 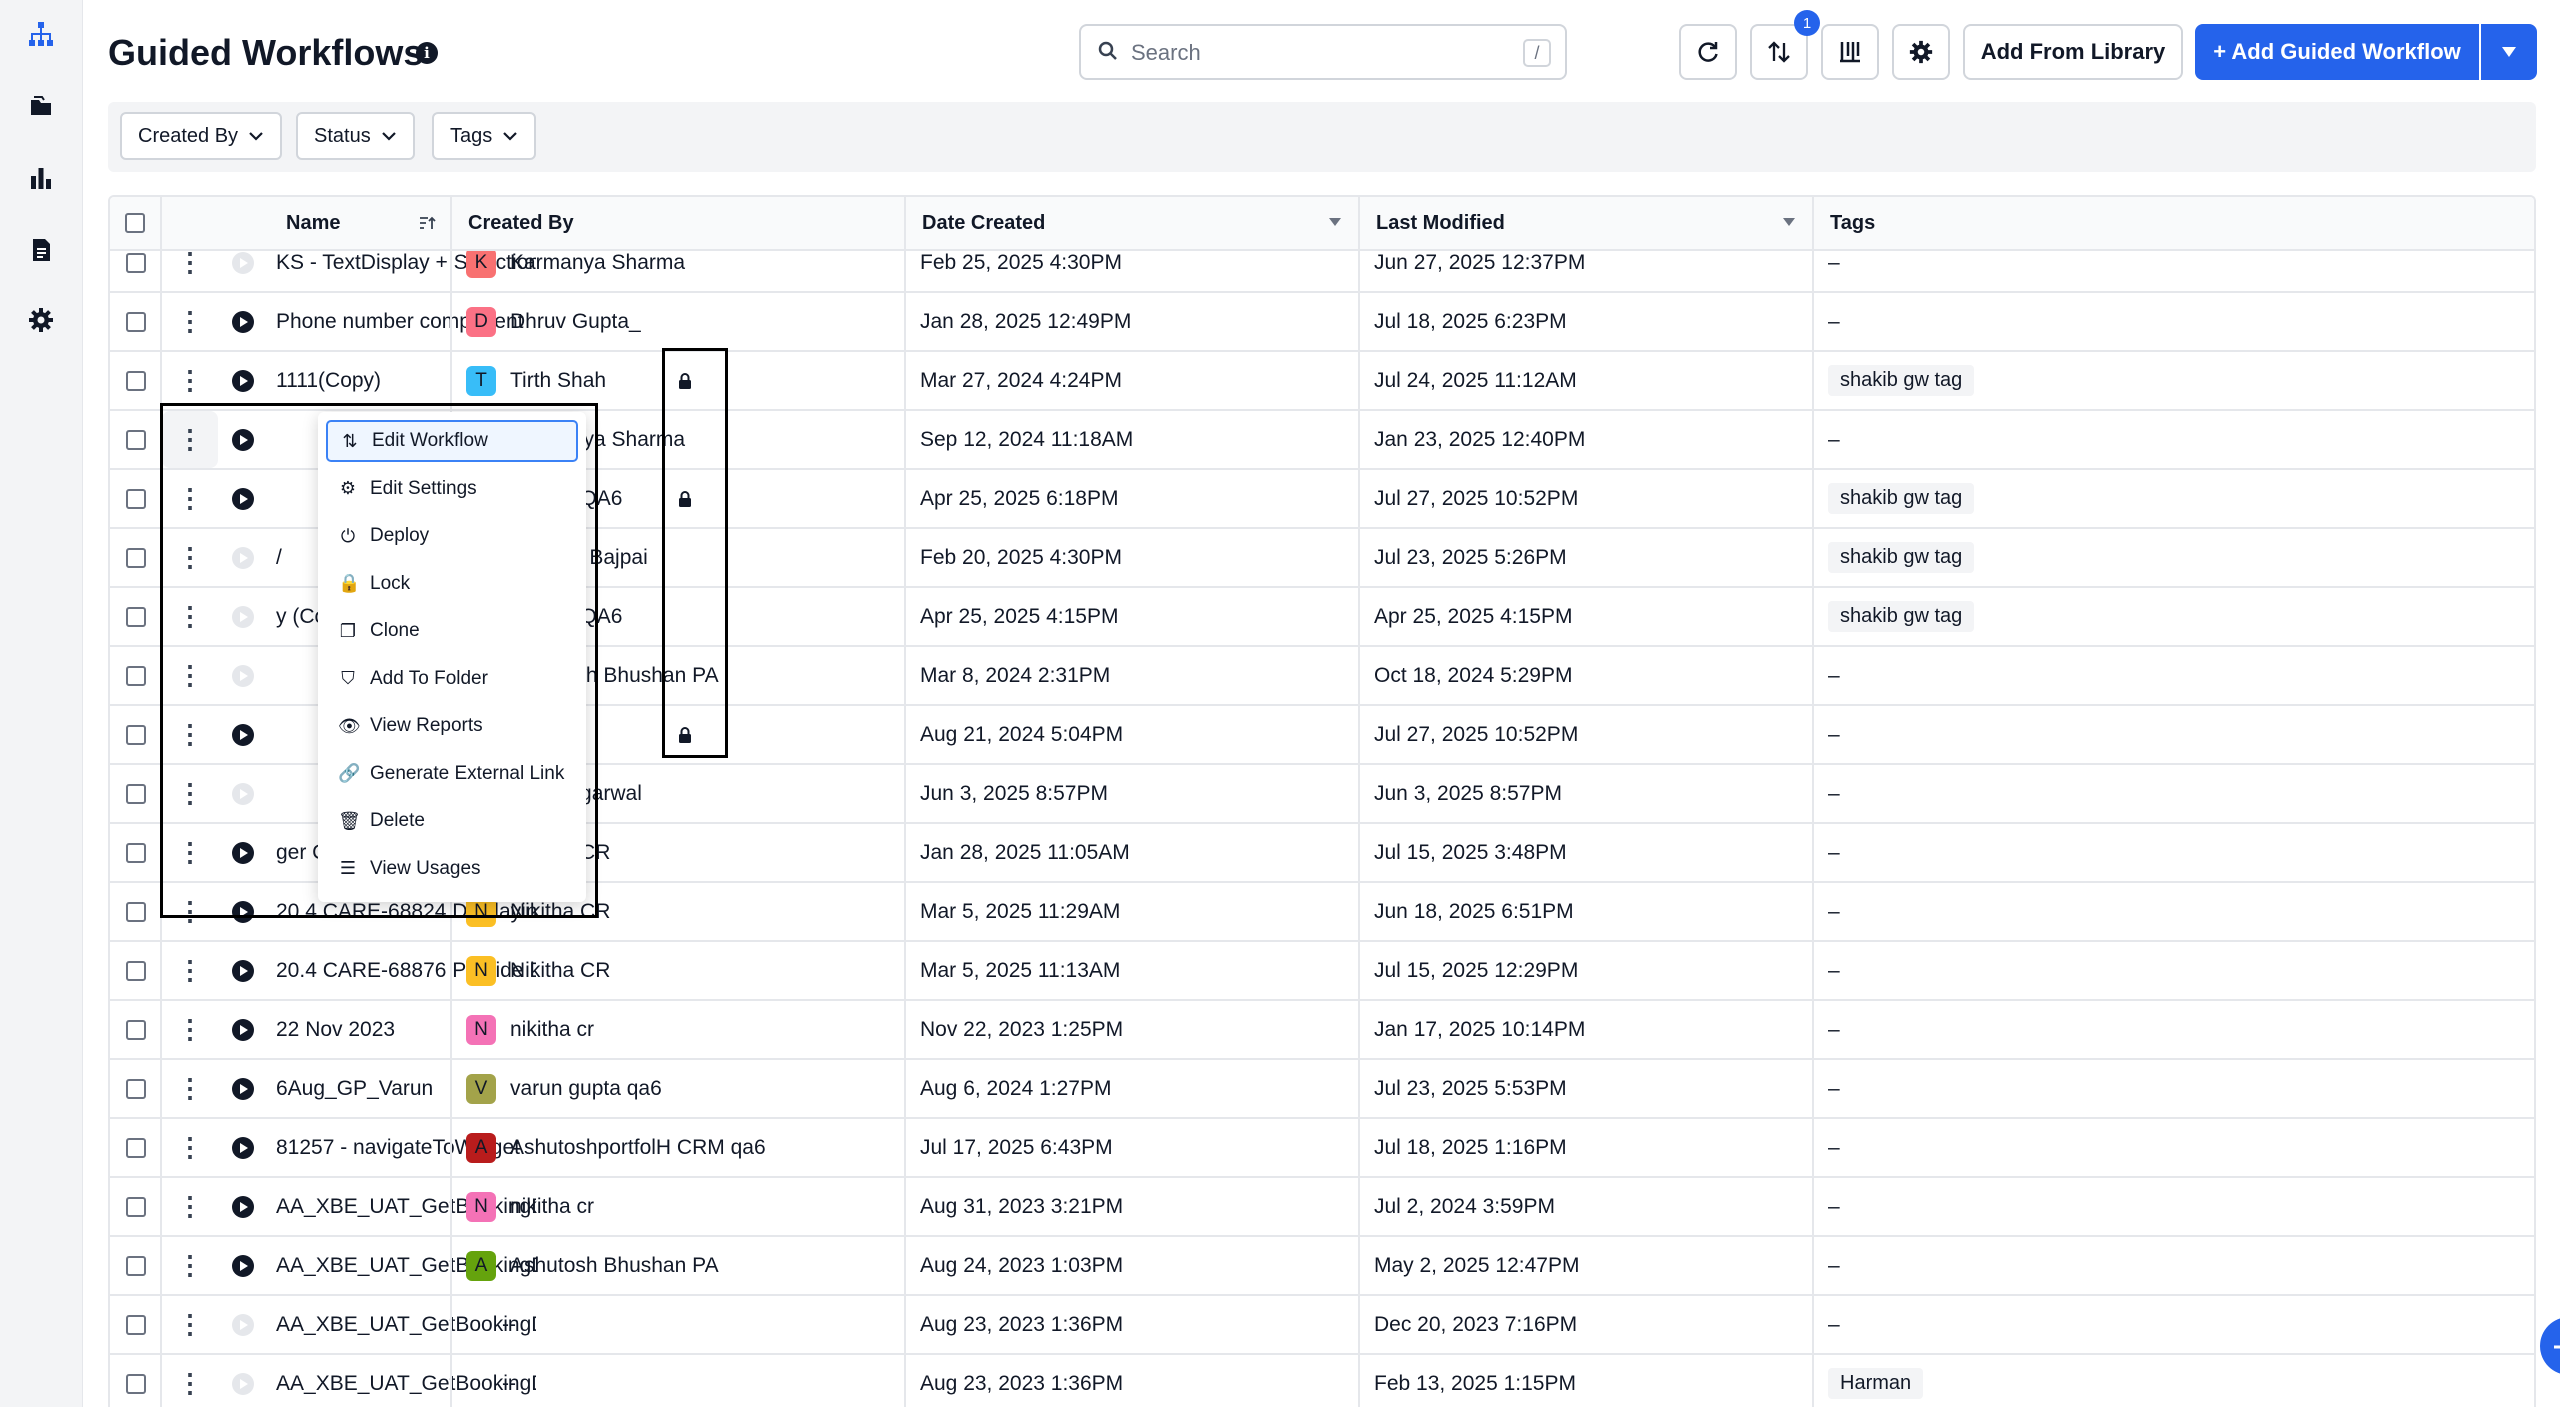 I want to click on column-header-created-by: Created By, so click(x=679, y=223).